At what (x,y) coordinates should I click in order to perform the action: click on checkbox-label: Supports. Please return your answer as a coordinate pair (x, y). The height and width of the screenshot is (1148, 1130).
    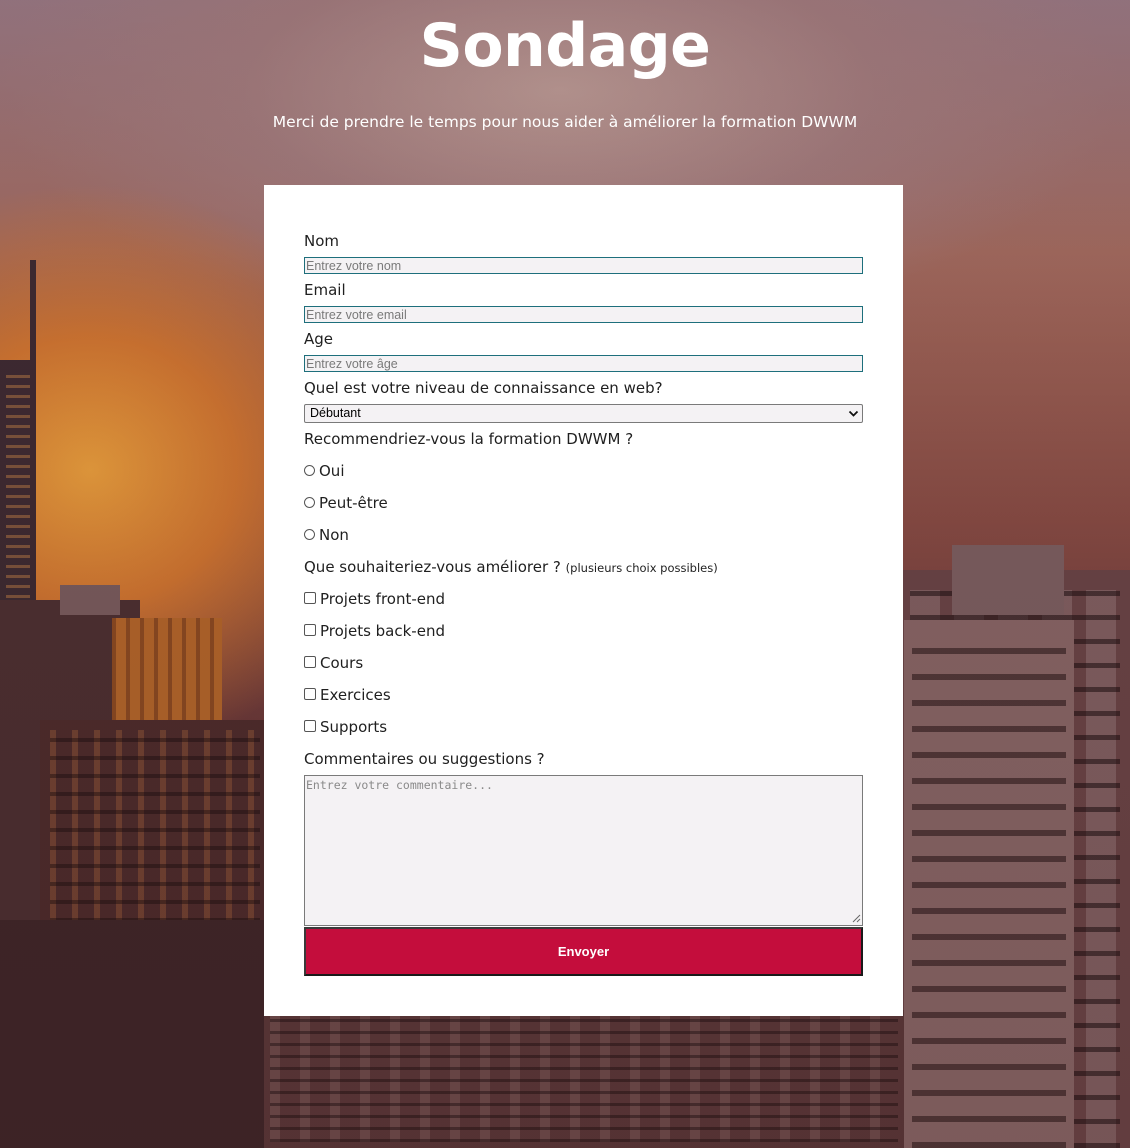
    Looking at the image, I should click on (354, 727).